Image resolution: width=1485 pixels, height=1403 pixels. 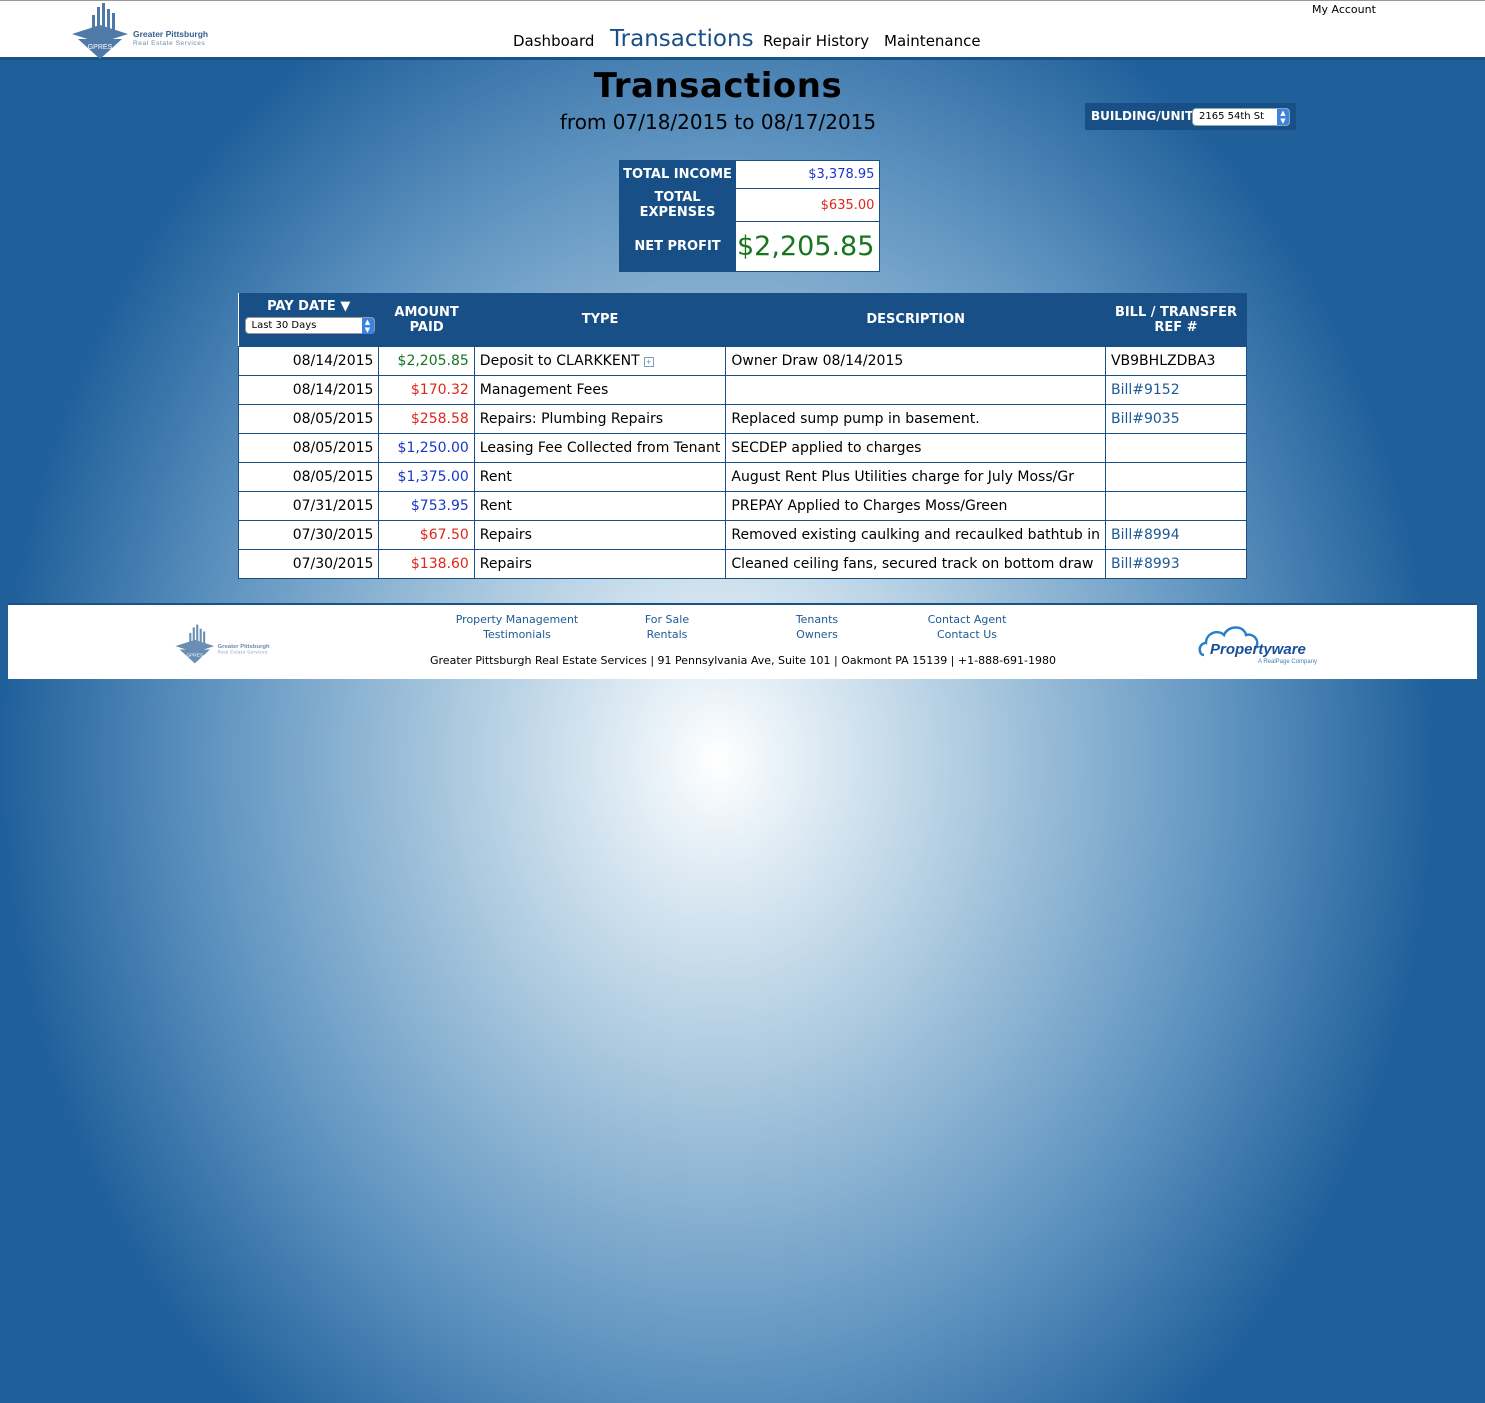 What do you see at coordinates (301, 306) in the screenshot?
I see `col-pay-date-label: PAY DATE` at bounding box center [301, 306].